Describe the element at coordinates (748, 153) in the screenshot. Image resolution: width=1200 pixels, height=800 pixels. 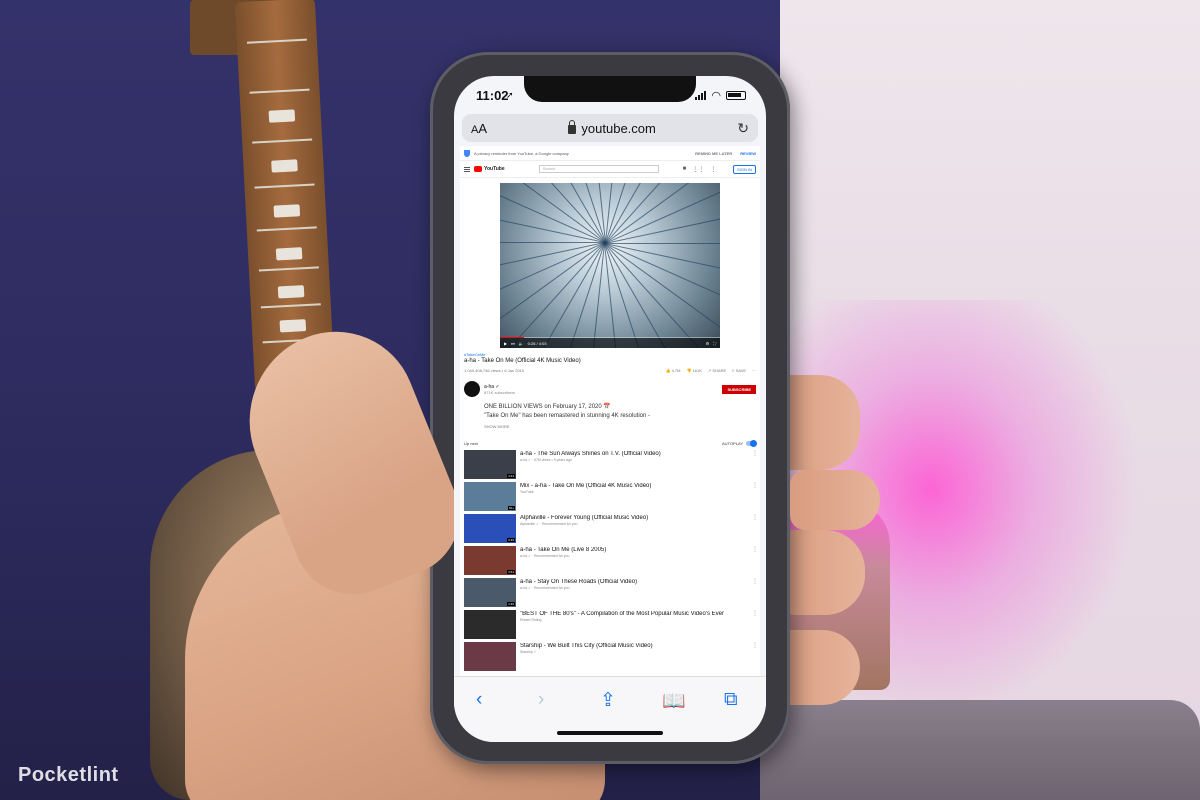
I see `review-link: REVIEW` at that location.